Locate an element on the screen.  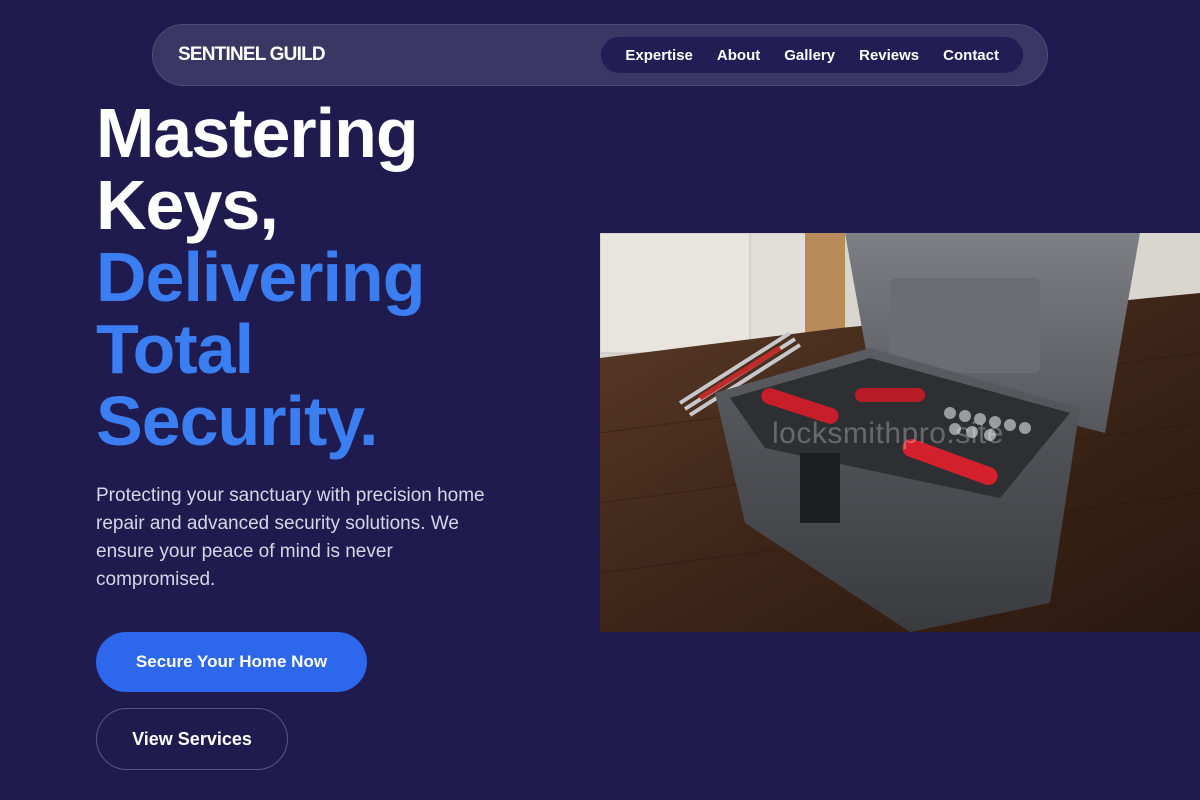
hero-title-line: Keys, is located at coordinates (187, 205).